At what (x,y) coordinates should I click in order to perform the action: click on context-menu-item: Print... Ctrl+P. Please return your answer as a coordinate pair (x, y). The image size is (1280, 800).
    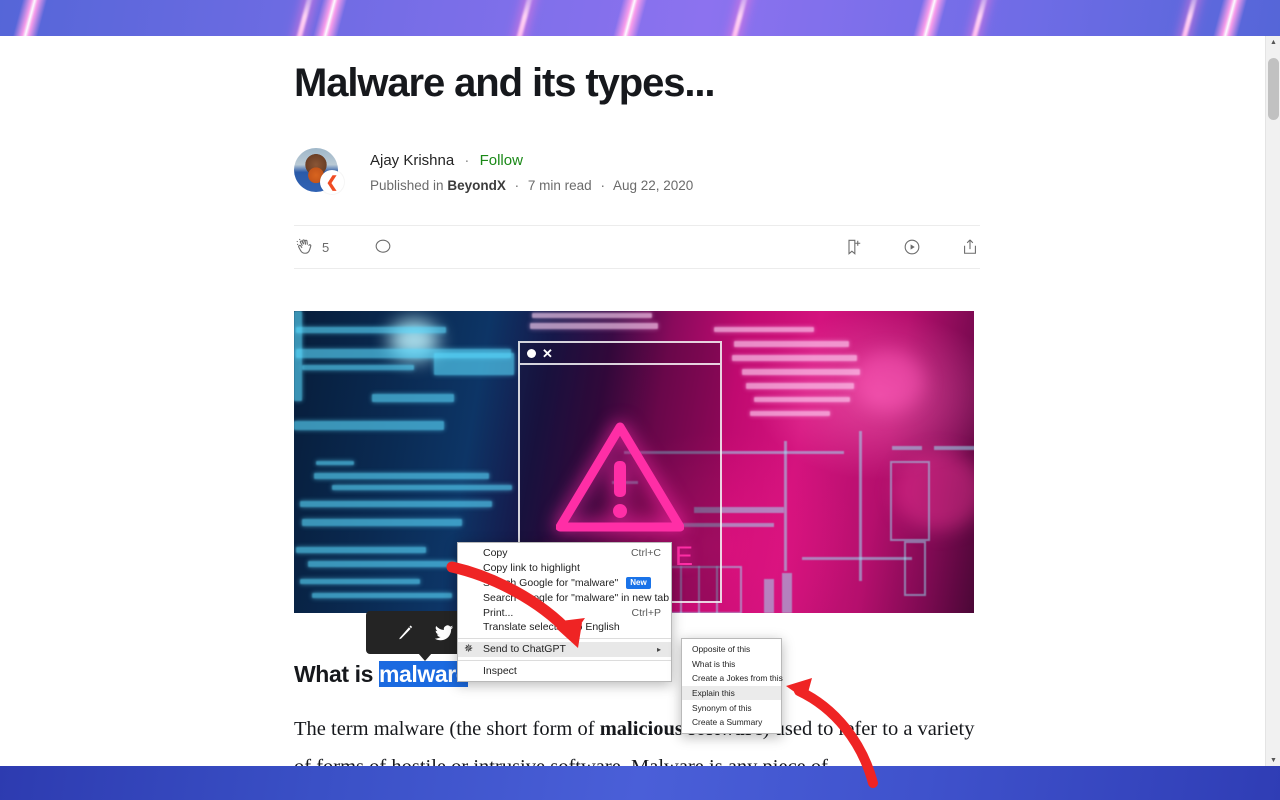
    Looking at the image, I should click on (564, 612).